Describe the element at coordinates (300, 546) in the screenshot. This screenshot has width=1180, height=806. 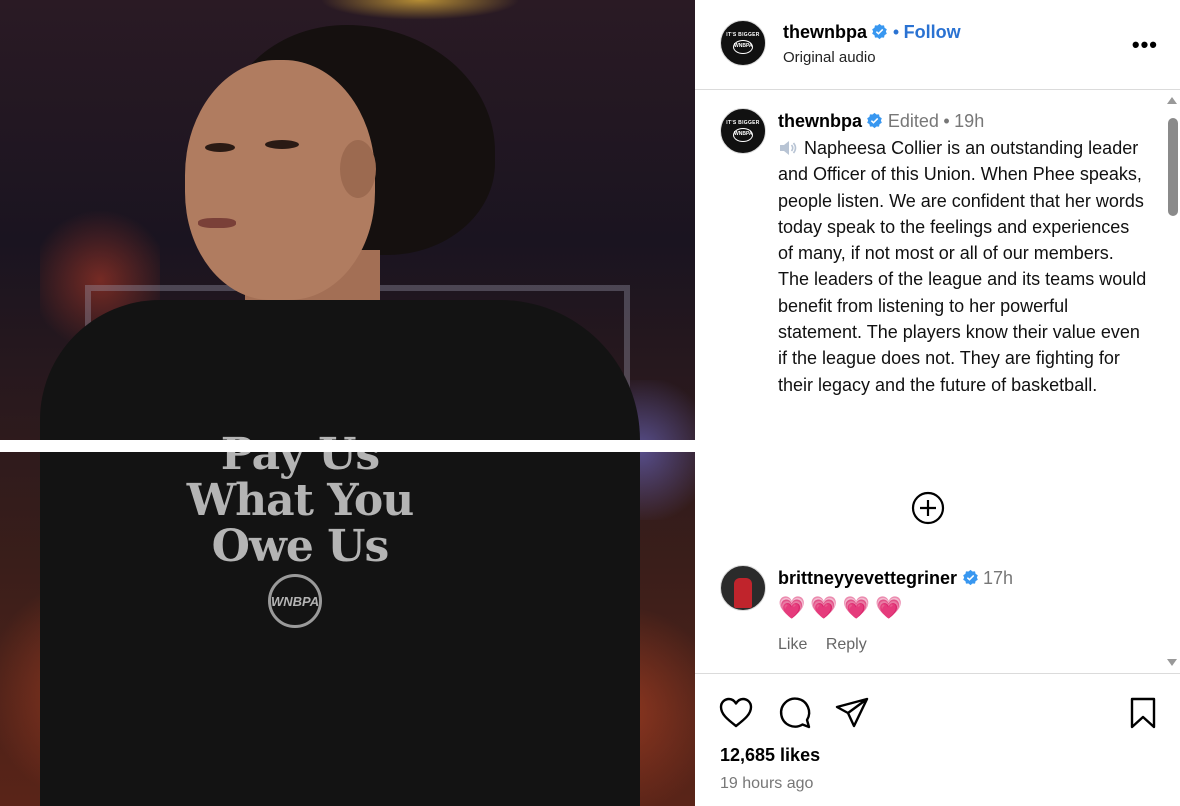
I see `shirt-line: Owe Us` at that location.